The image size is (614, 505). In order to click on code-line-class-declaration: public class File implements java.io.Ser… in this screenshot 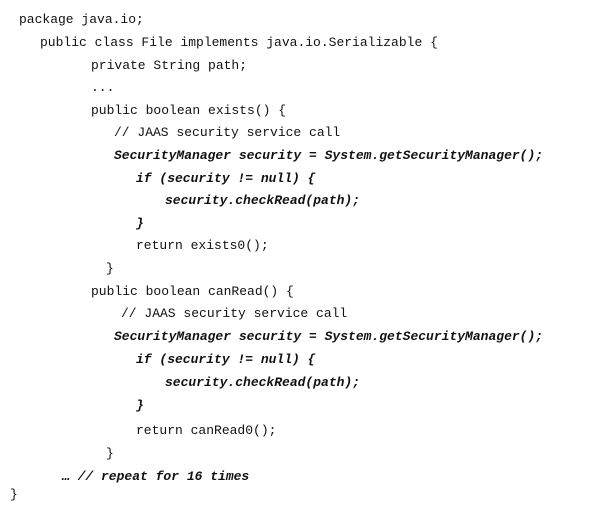, I will do `click(239, 42)`.